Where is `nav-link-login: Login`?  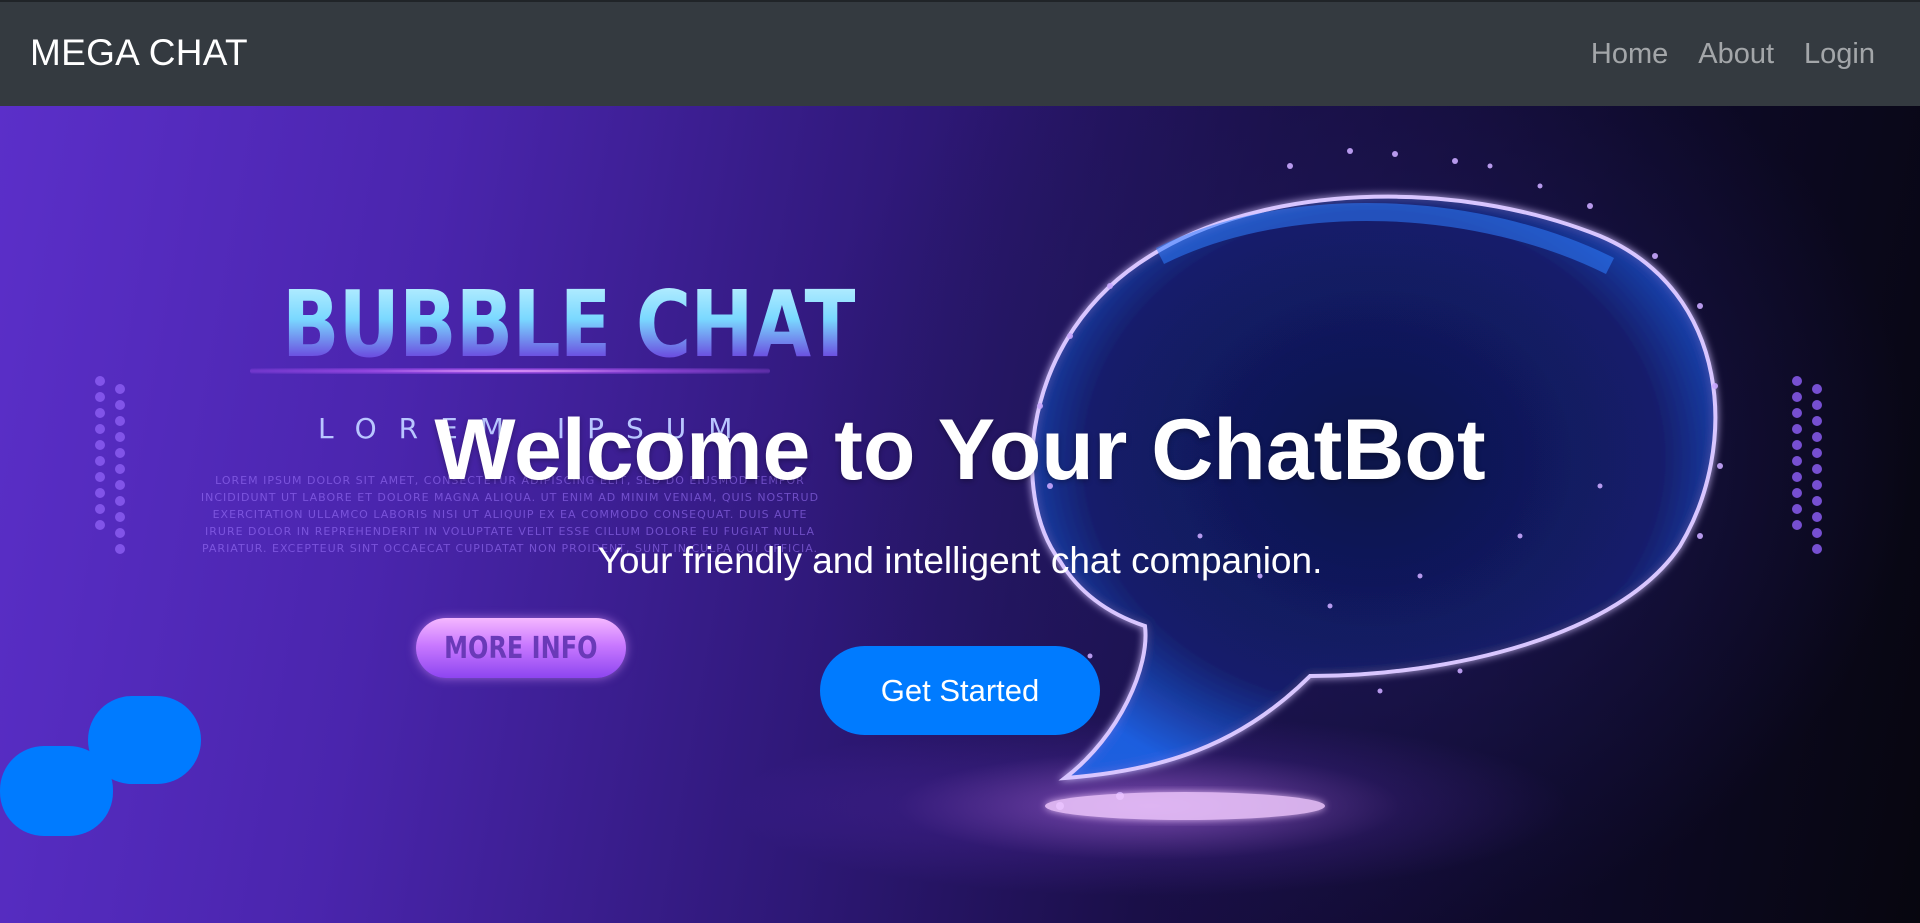
nav-link-login: Login is located at coordinates (1839, 54).